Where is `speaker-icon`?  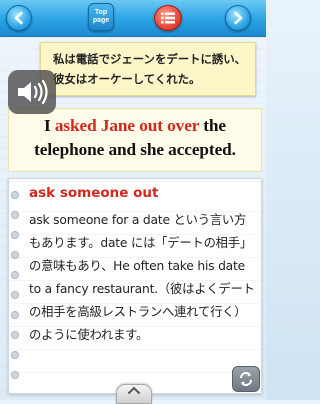
speaker-icon is located at coordinates (33, 92).